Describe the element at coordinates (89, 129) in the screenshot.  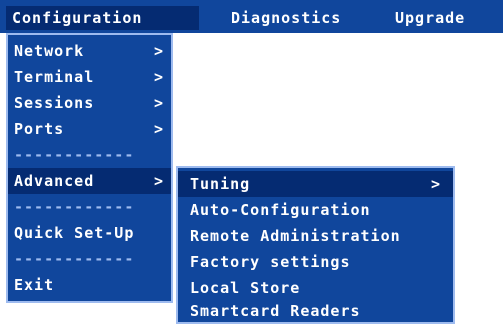
I see `menu-item-ports: Ports >` at that location.